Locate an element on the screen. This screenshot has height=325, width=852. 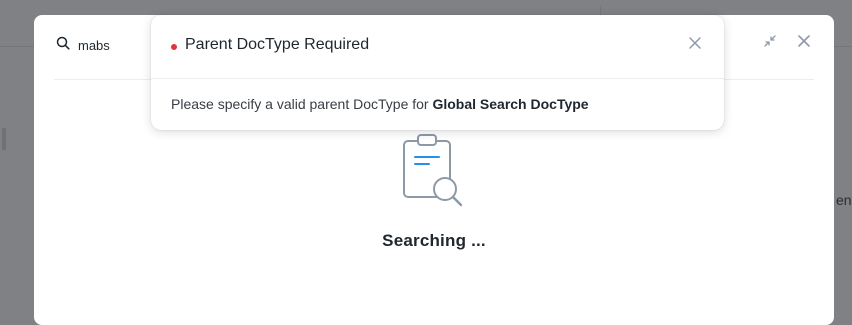
toast-message-doctype: Global Search DocType is located at coordinates (510, 104).